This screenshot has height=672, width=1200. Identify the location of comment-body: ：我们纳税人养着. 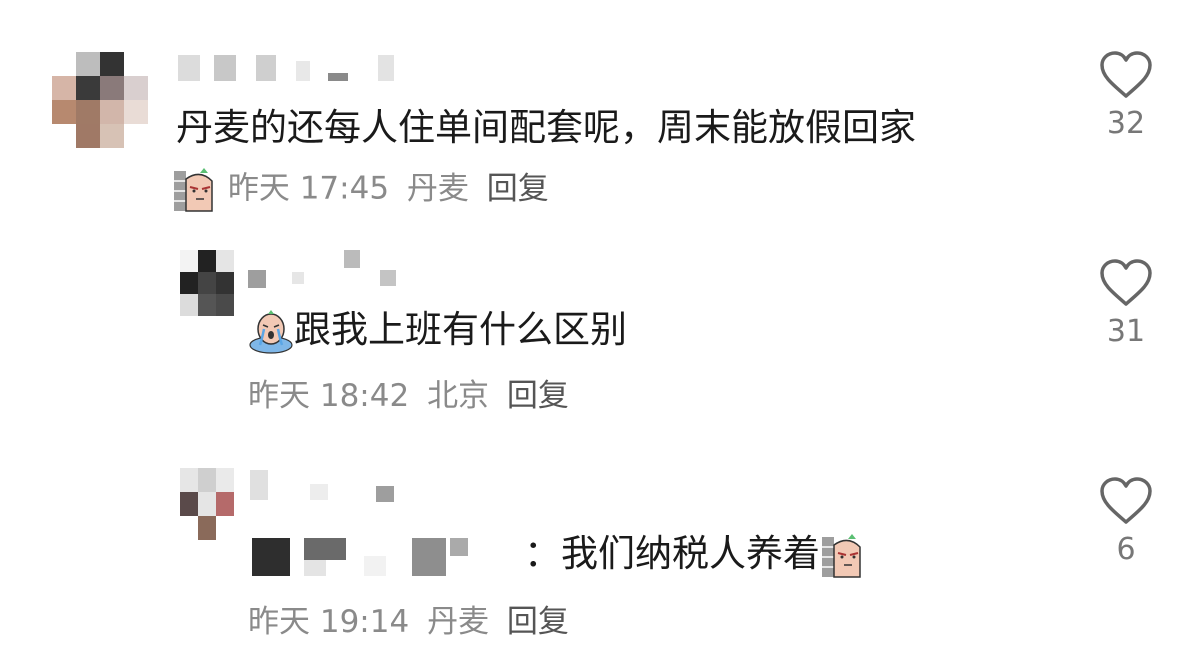
(672, 553).